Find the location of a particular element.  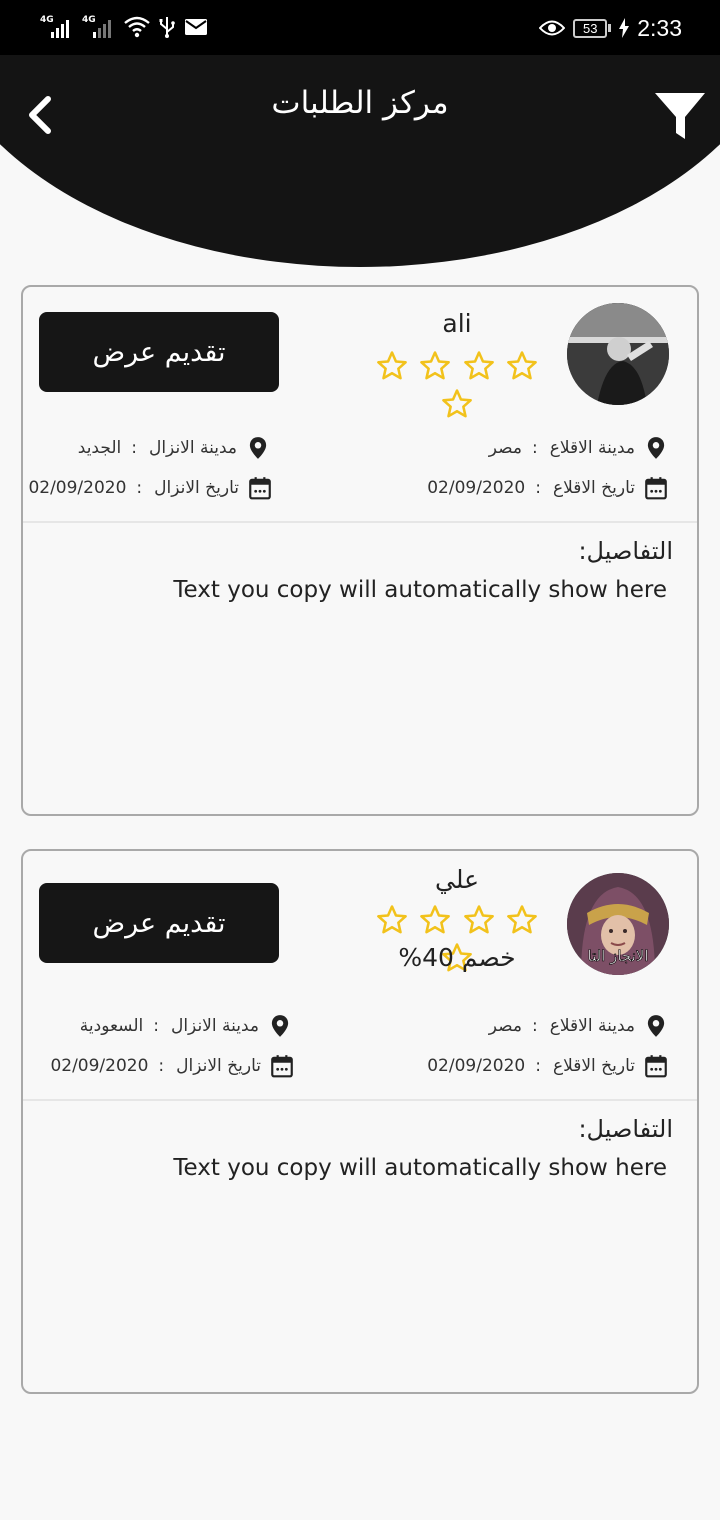

avatar is located at coordinates (618, 354).